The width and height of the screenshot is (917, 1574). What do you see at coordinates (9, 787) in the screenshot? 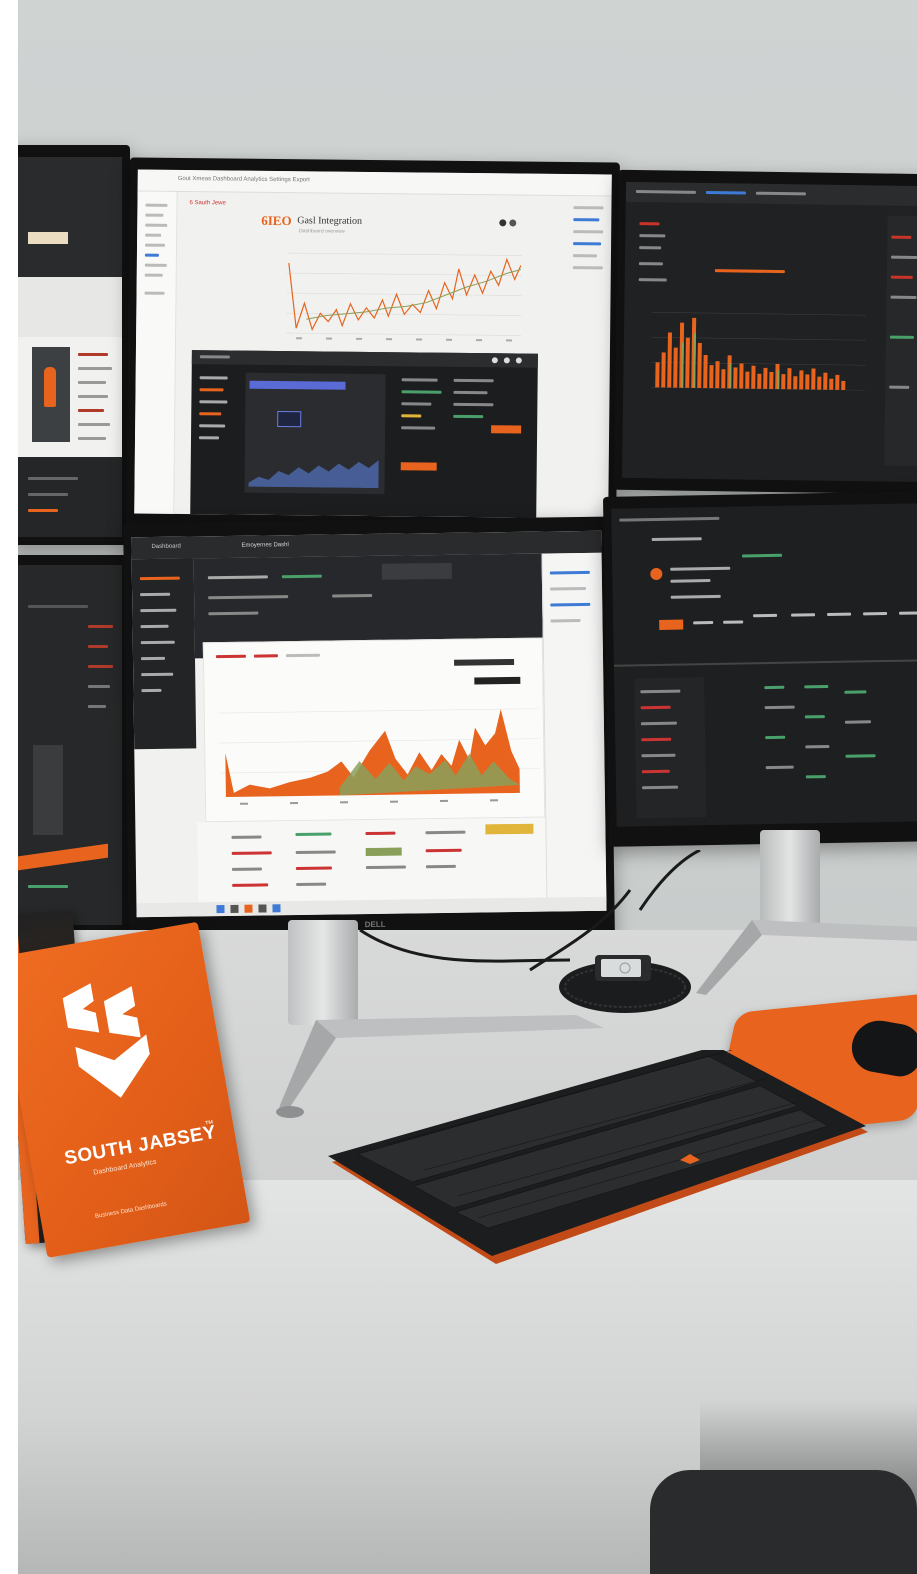
I see `left-margin` at bounding box center [9, 787].